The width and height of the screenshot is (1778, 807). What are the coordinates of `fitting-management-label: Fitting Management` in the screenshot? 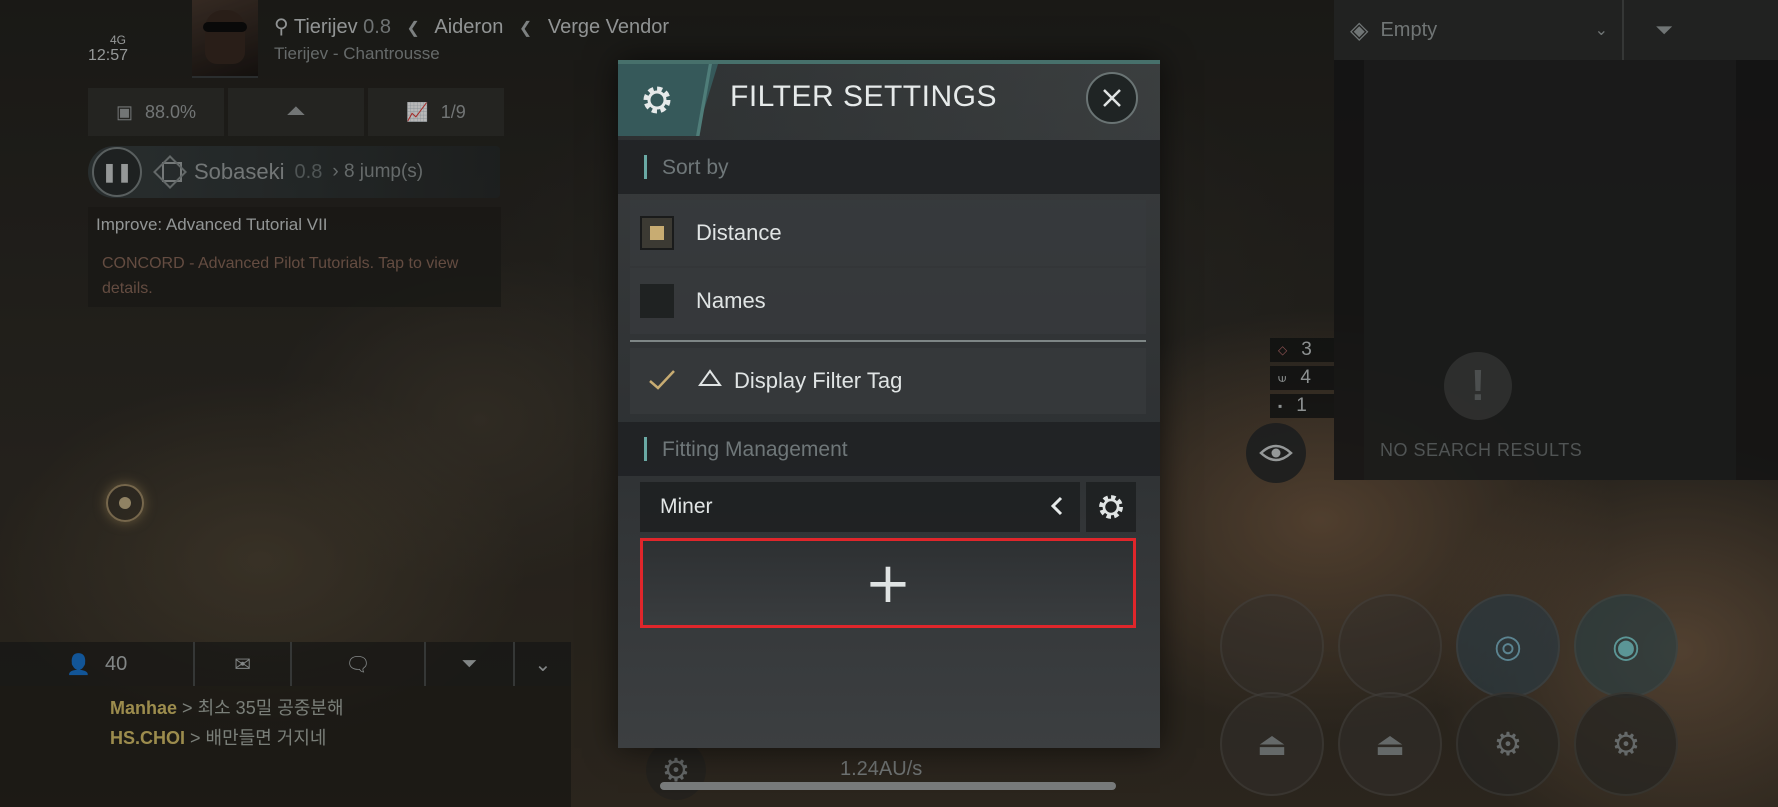 It's located at (755, 449).